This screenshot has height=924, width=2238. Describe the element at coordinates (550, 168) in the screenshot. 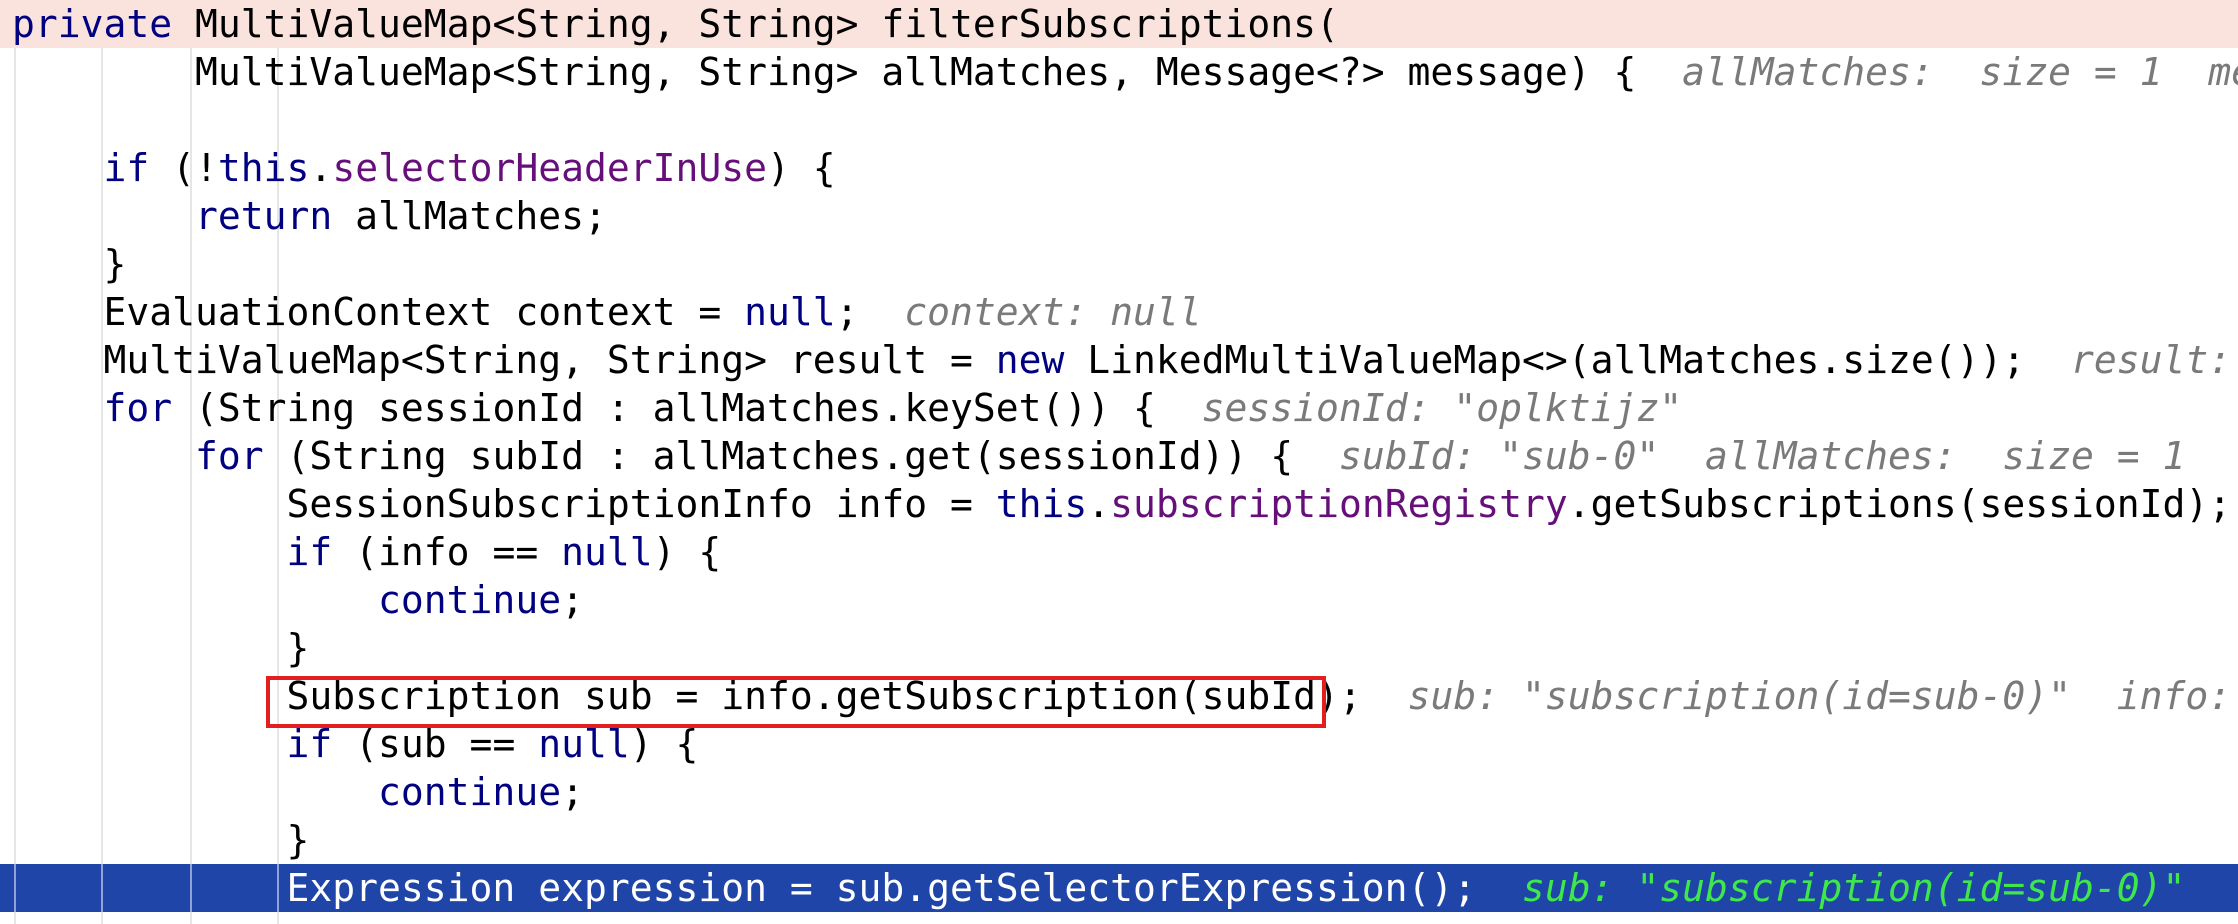

I see `field-token: selectorHeaderInUse` at that location.